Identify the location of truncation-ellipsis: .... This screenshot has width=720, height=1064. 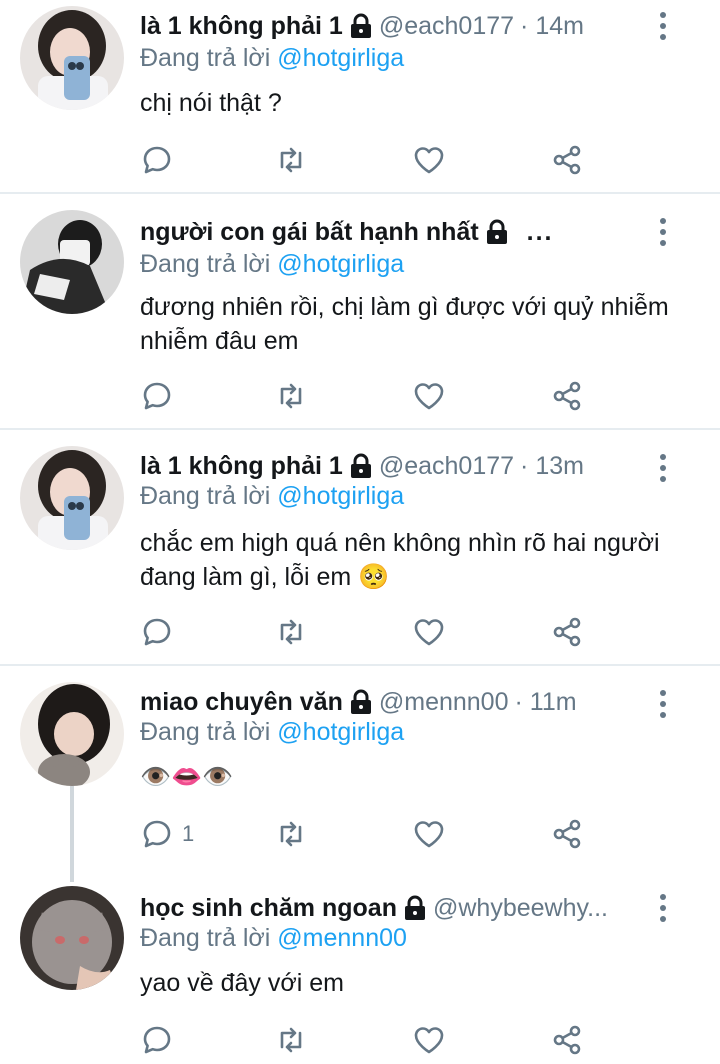
(540, 231).